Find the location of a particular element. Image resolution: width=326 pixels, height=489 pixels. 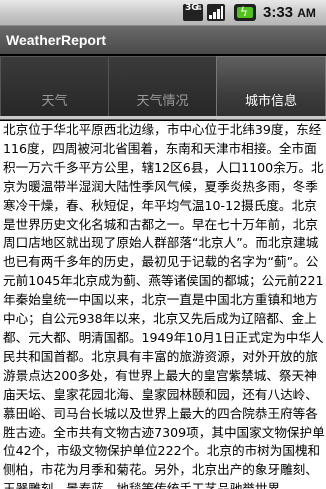

clock-ampm: AM is located at coordinates (306, 13).